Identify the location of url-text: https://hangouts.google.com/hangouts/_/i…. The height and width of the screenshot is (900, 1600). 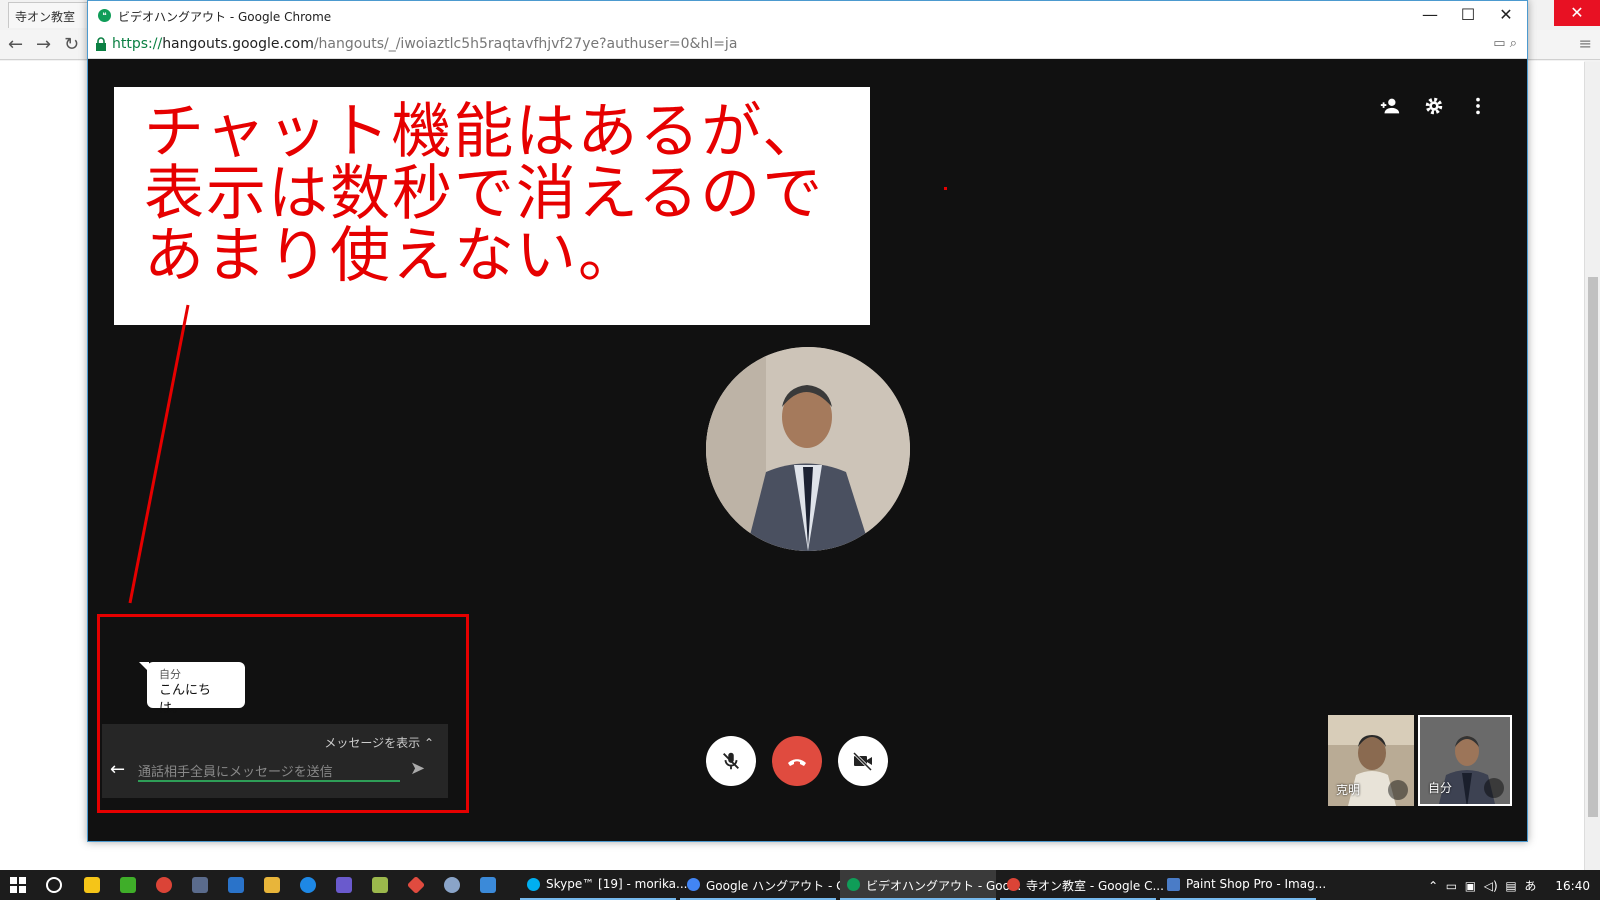
(424, 44).